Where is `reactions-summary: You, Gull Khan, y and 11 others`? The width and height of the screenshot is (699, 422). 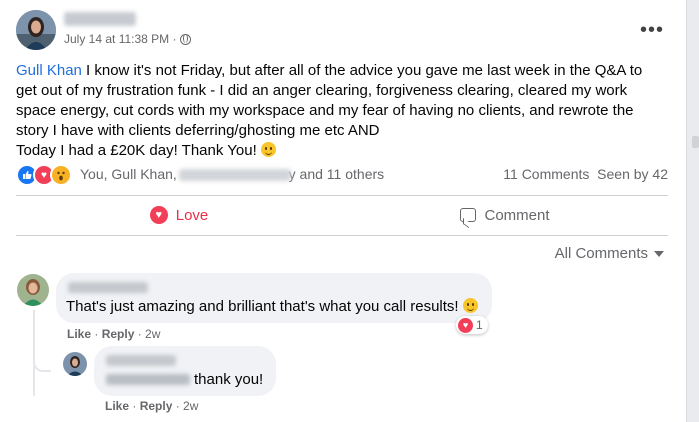 reactions-summary: You, Gull Khan, y and 11 others is located at coordinates (232, 174).